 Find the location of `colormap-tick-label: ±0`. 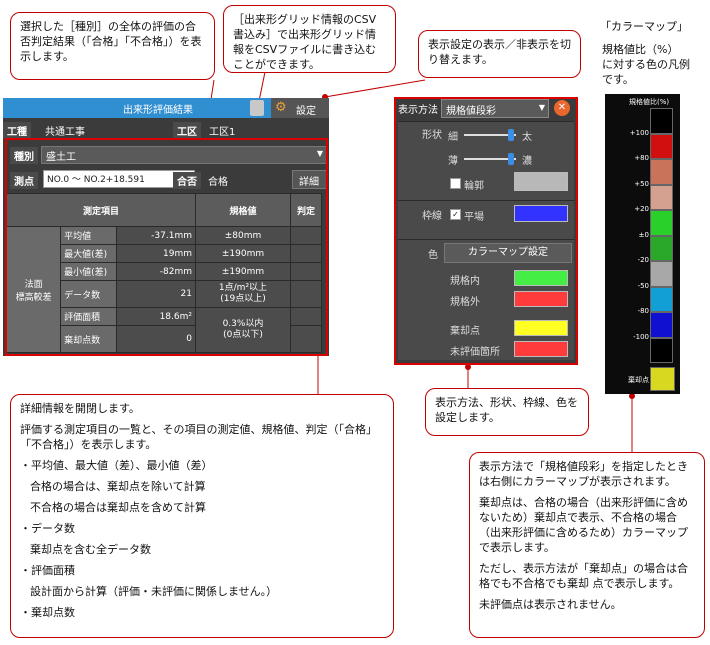

colormap-tick-label: ±0 is located at coordinates (643, 234).